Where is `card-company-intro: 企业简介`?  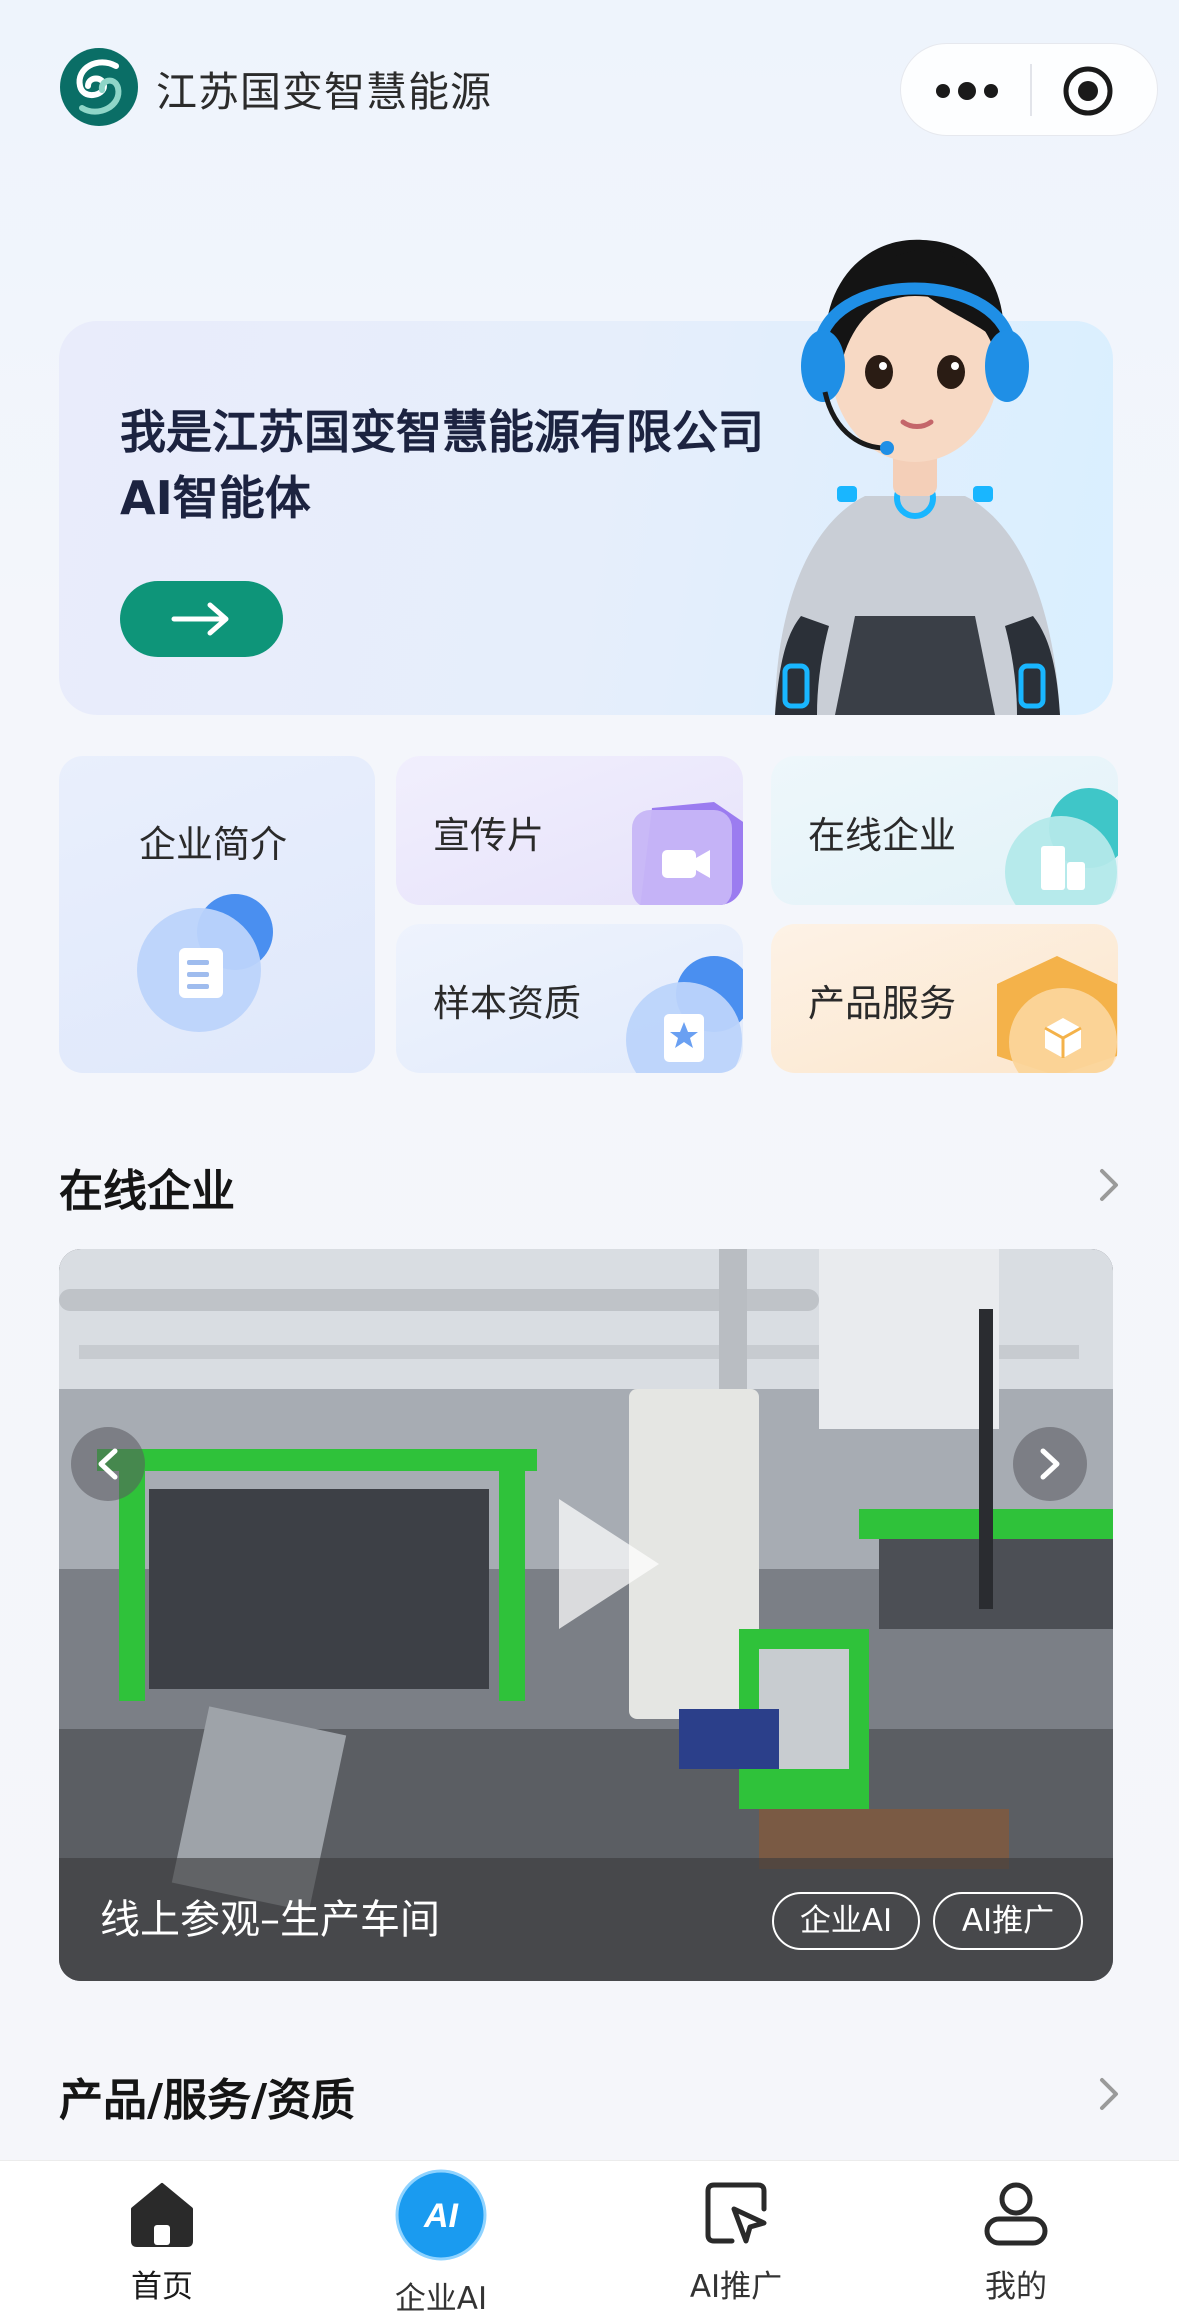 card-company-intro: 企业简介 is located at coordinates (217, 914).